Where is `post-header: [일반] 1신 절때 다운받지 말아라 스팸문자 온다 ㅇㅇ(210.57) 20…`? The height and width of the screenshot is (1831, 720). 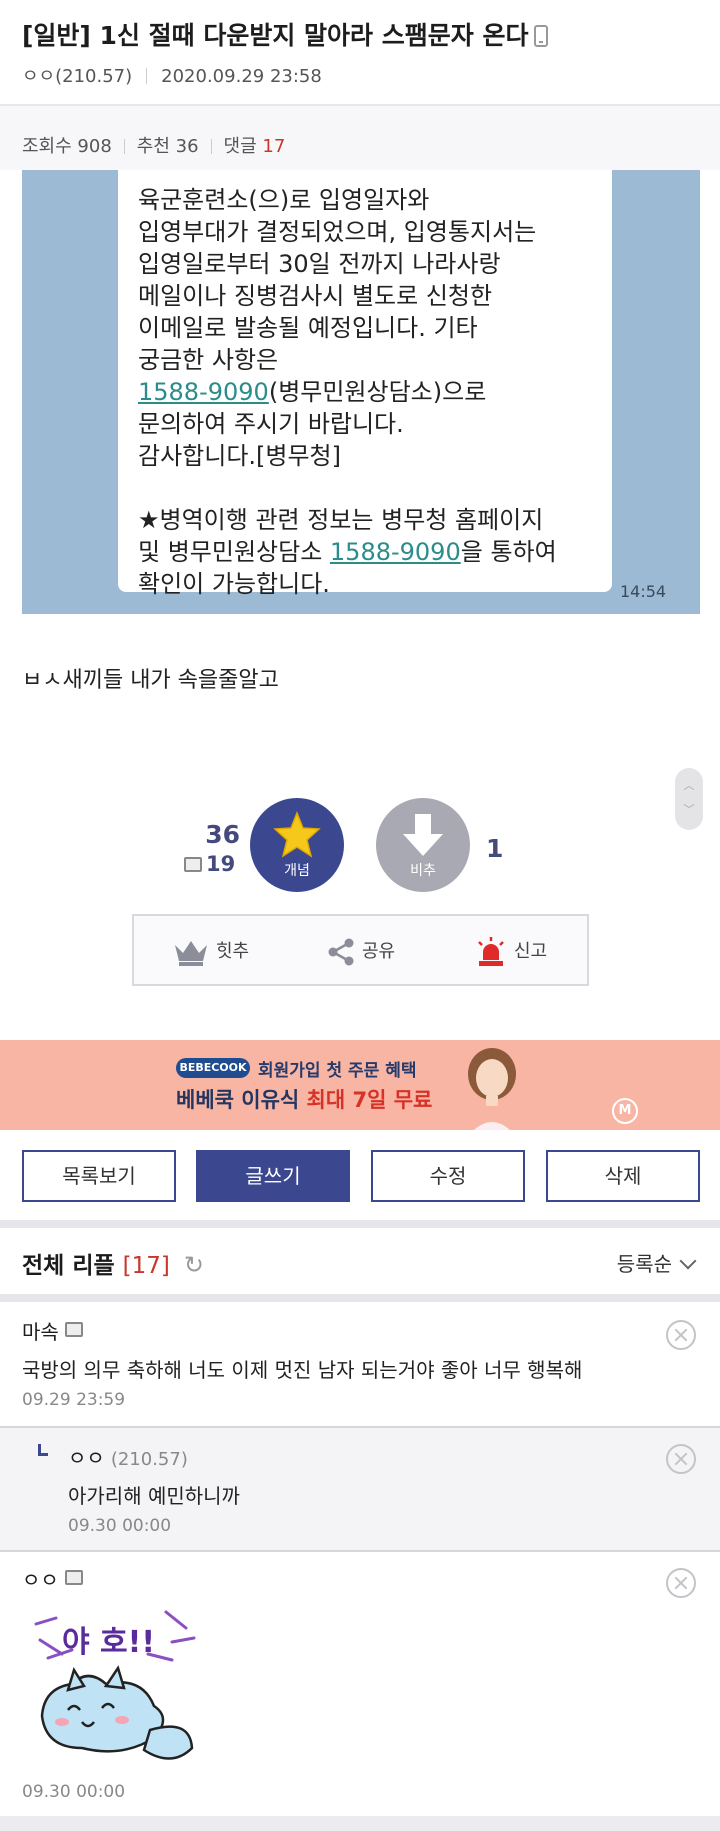 post-header: [일반] 1신 절때 다운받지 말아라 스팸문자 온다 ㅇㅇ(210.57) 20… is located at coordinates (360, 53).